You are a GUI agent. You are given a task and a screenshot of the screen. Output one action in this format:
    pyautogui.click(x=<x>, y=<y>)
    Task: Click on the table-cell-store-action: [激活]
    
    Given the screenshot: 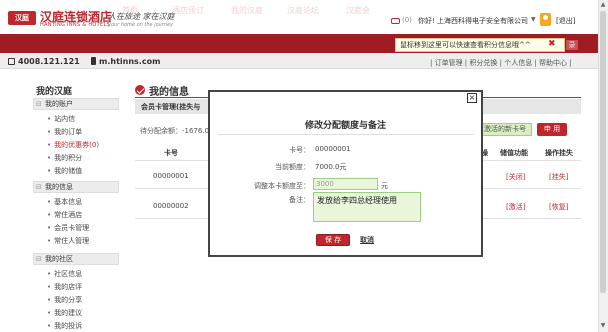 What is the action you would take?
    pyautogui.click(x=515, y=207)
    